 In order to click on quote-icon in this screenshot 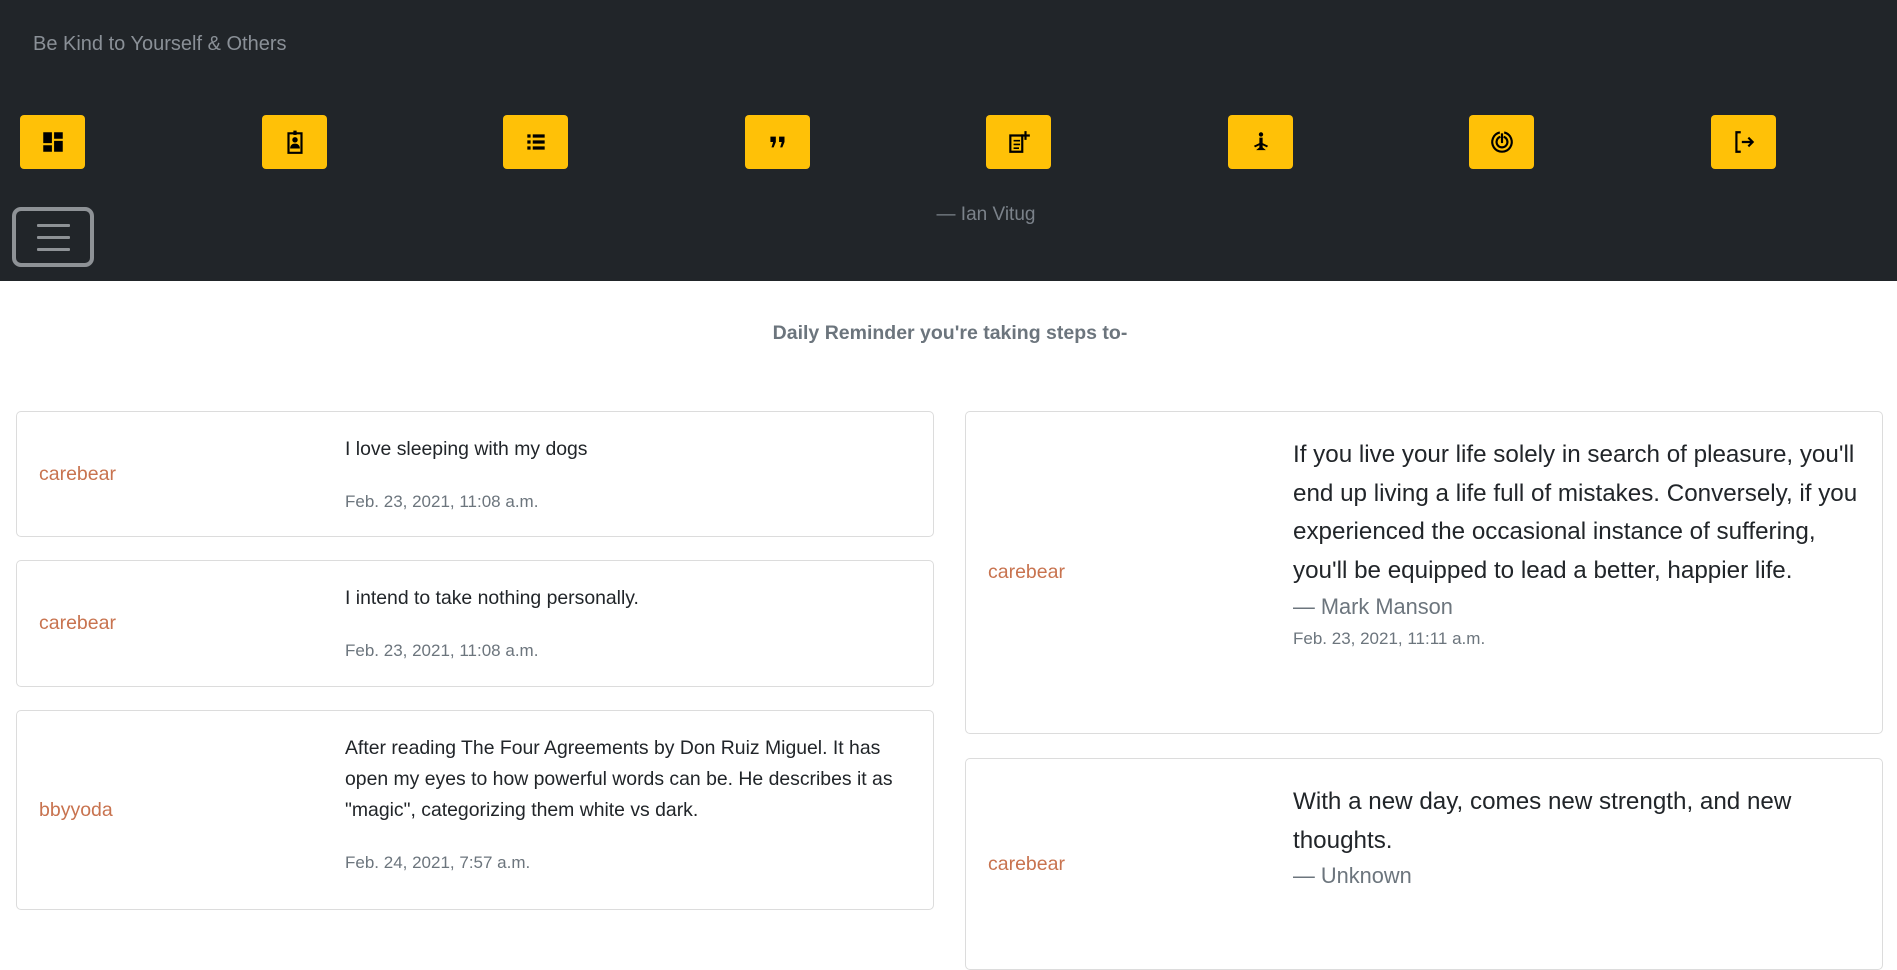, I will do `click(776, 142)`.